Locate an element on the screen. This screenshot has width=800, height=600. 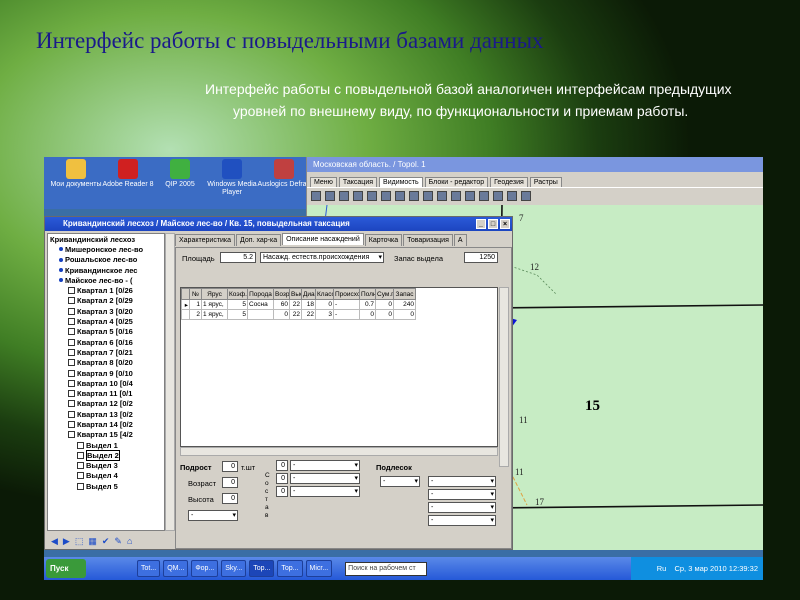
grid-cell: 1 is located at coordinates (196, 305).